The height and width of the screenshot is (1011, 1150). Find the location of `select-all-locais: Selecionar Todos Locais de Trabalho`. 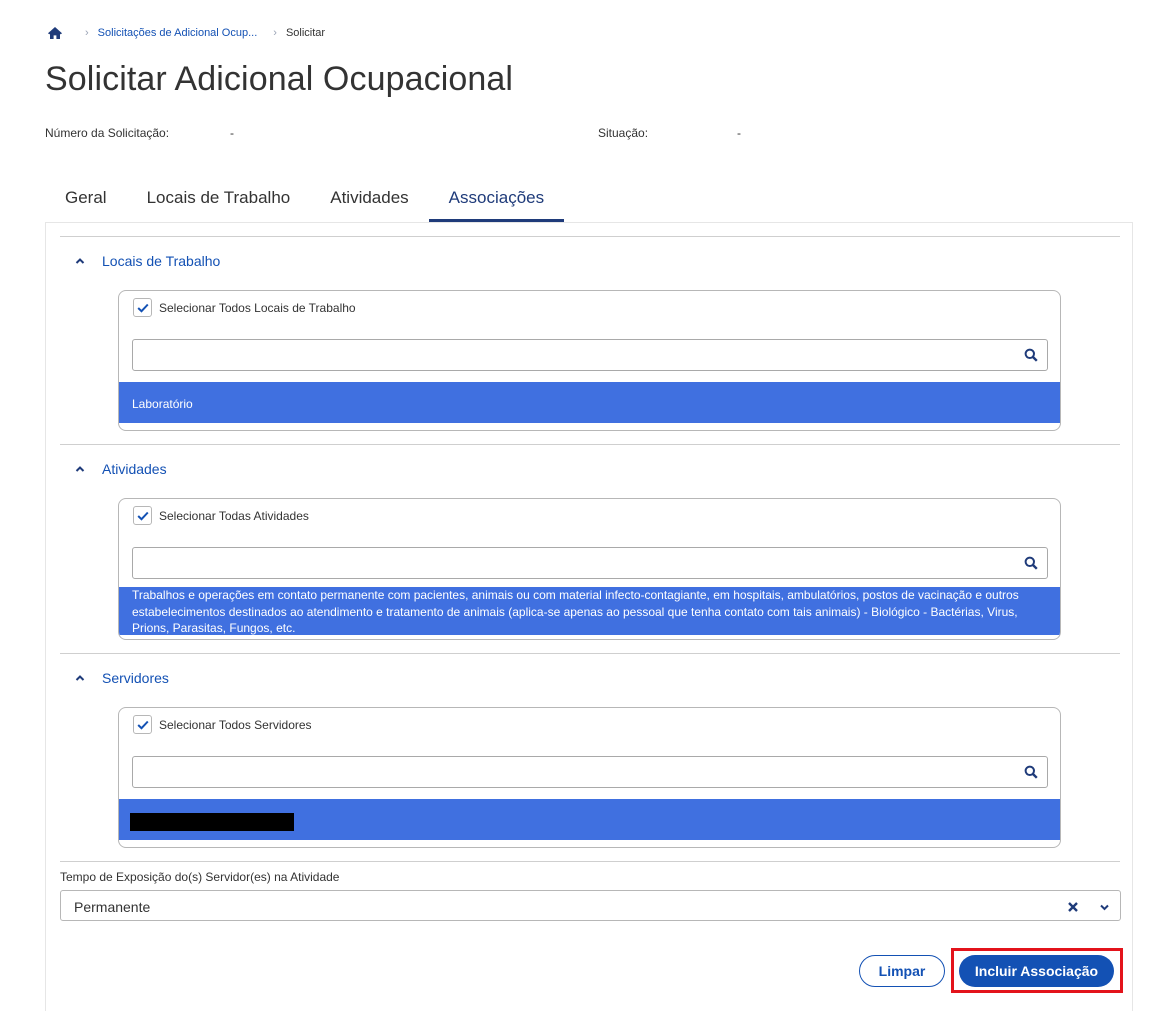

select-all-locais: Selecionar Todos Locais de Trabalho is located at coordinates (244, 307).